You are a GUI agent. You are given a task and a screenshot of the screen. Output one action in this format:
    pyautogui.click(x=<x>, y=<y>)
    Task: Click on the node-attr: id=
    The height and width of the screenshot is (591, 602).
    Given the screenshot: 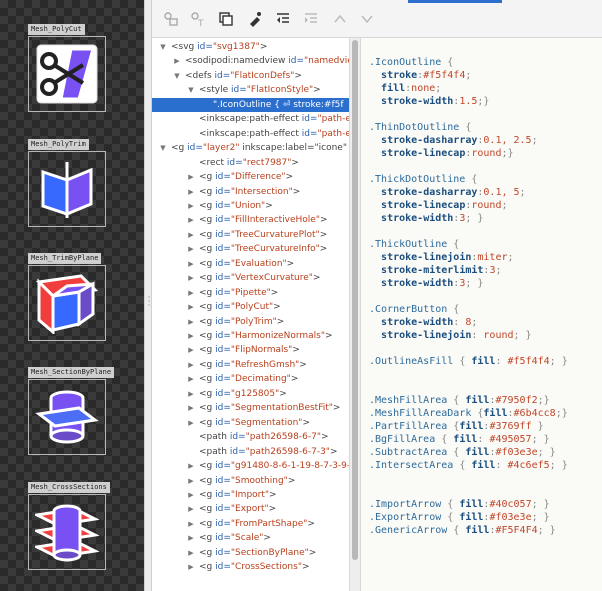 What is the action you would take?
    pyautogui.click(x=221, y=205)
    